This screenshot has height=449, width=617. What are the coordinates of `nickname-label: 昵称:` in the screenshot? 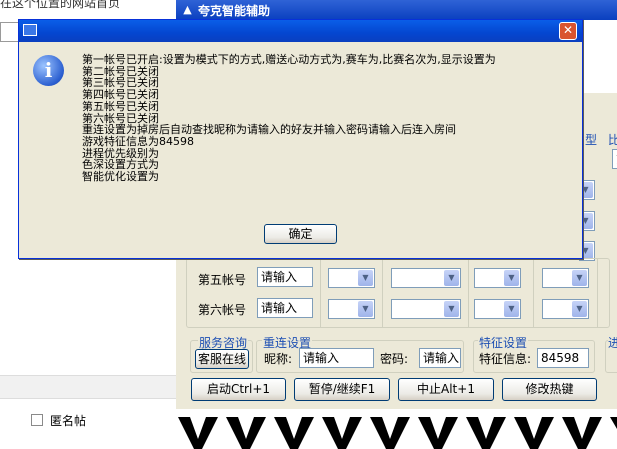 It's located at (278, 359).